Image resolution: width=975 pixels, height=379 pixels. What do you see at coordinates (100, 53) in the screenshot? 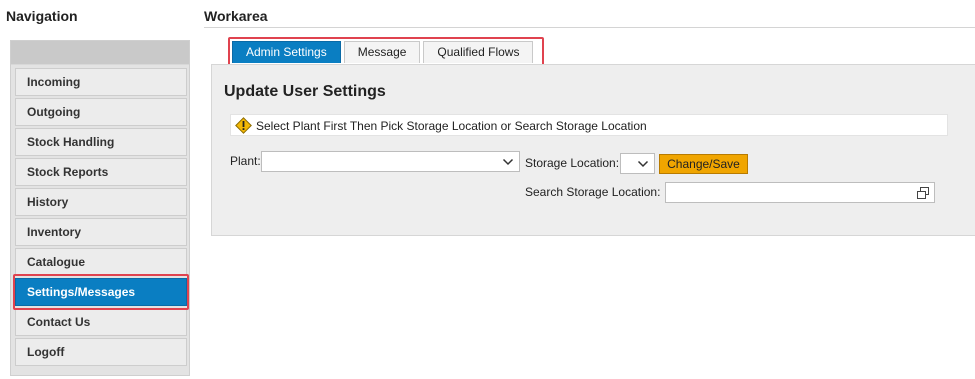
I see `navigation-panel-header` at bounding box center [100, 53].